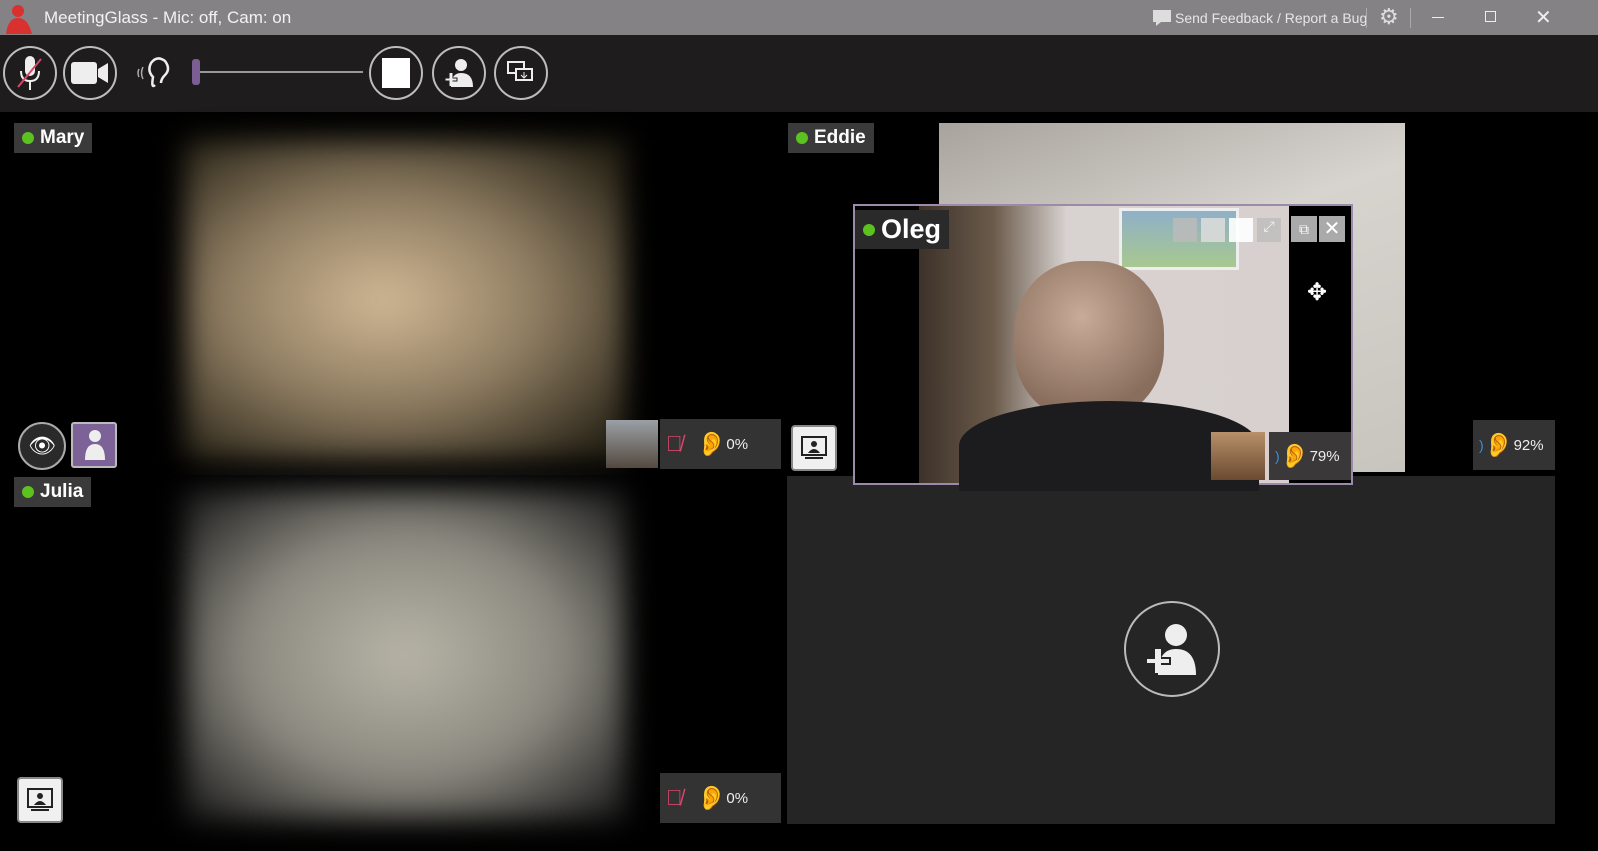 This screenshot has height=851, width=1598. I want to click on fullscreen-icon: ⤢, so click(1269, 230).